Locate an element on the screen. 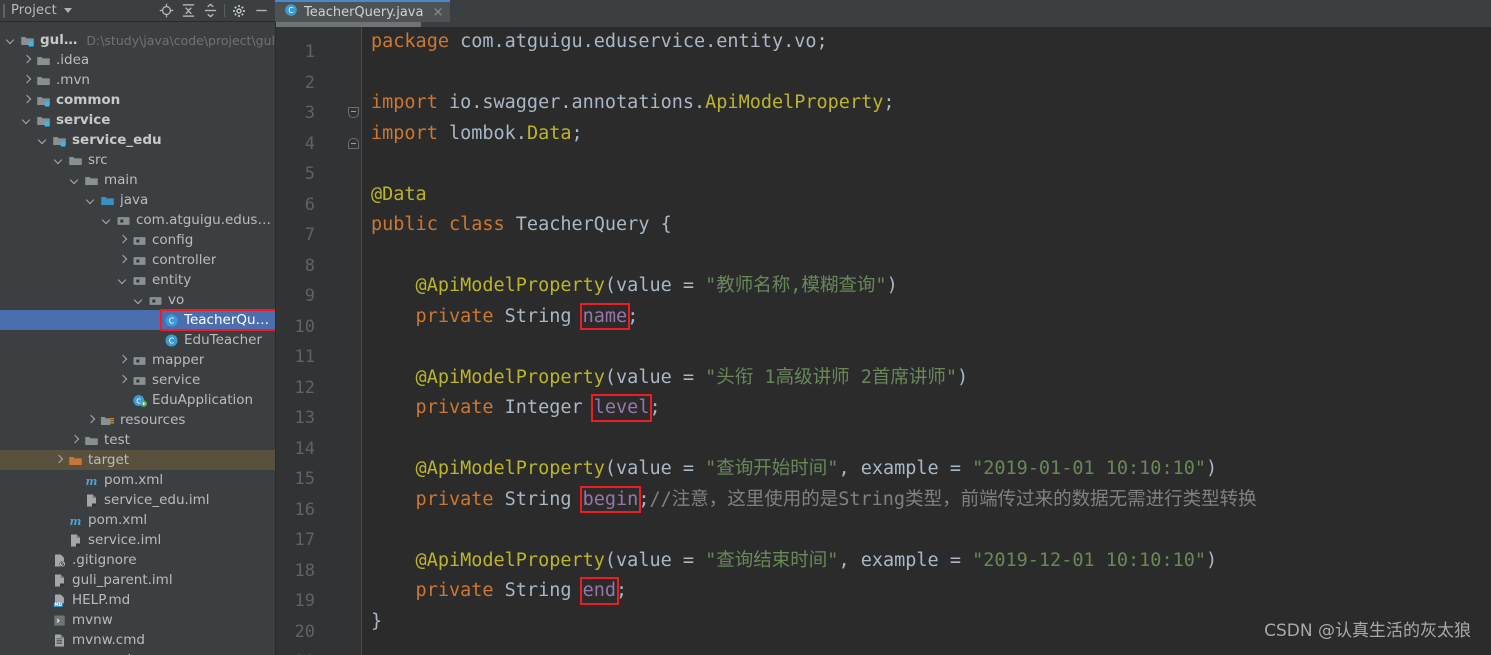 The width and height of the screenshot is (1491, 655). code-line: import lombok.Data; is located at coordinates (926, 134).